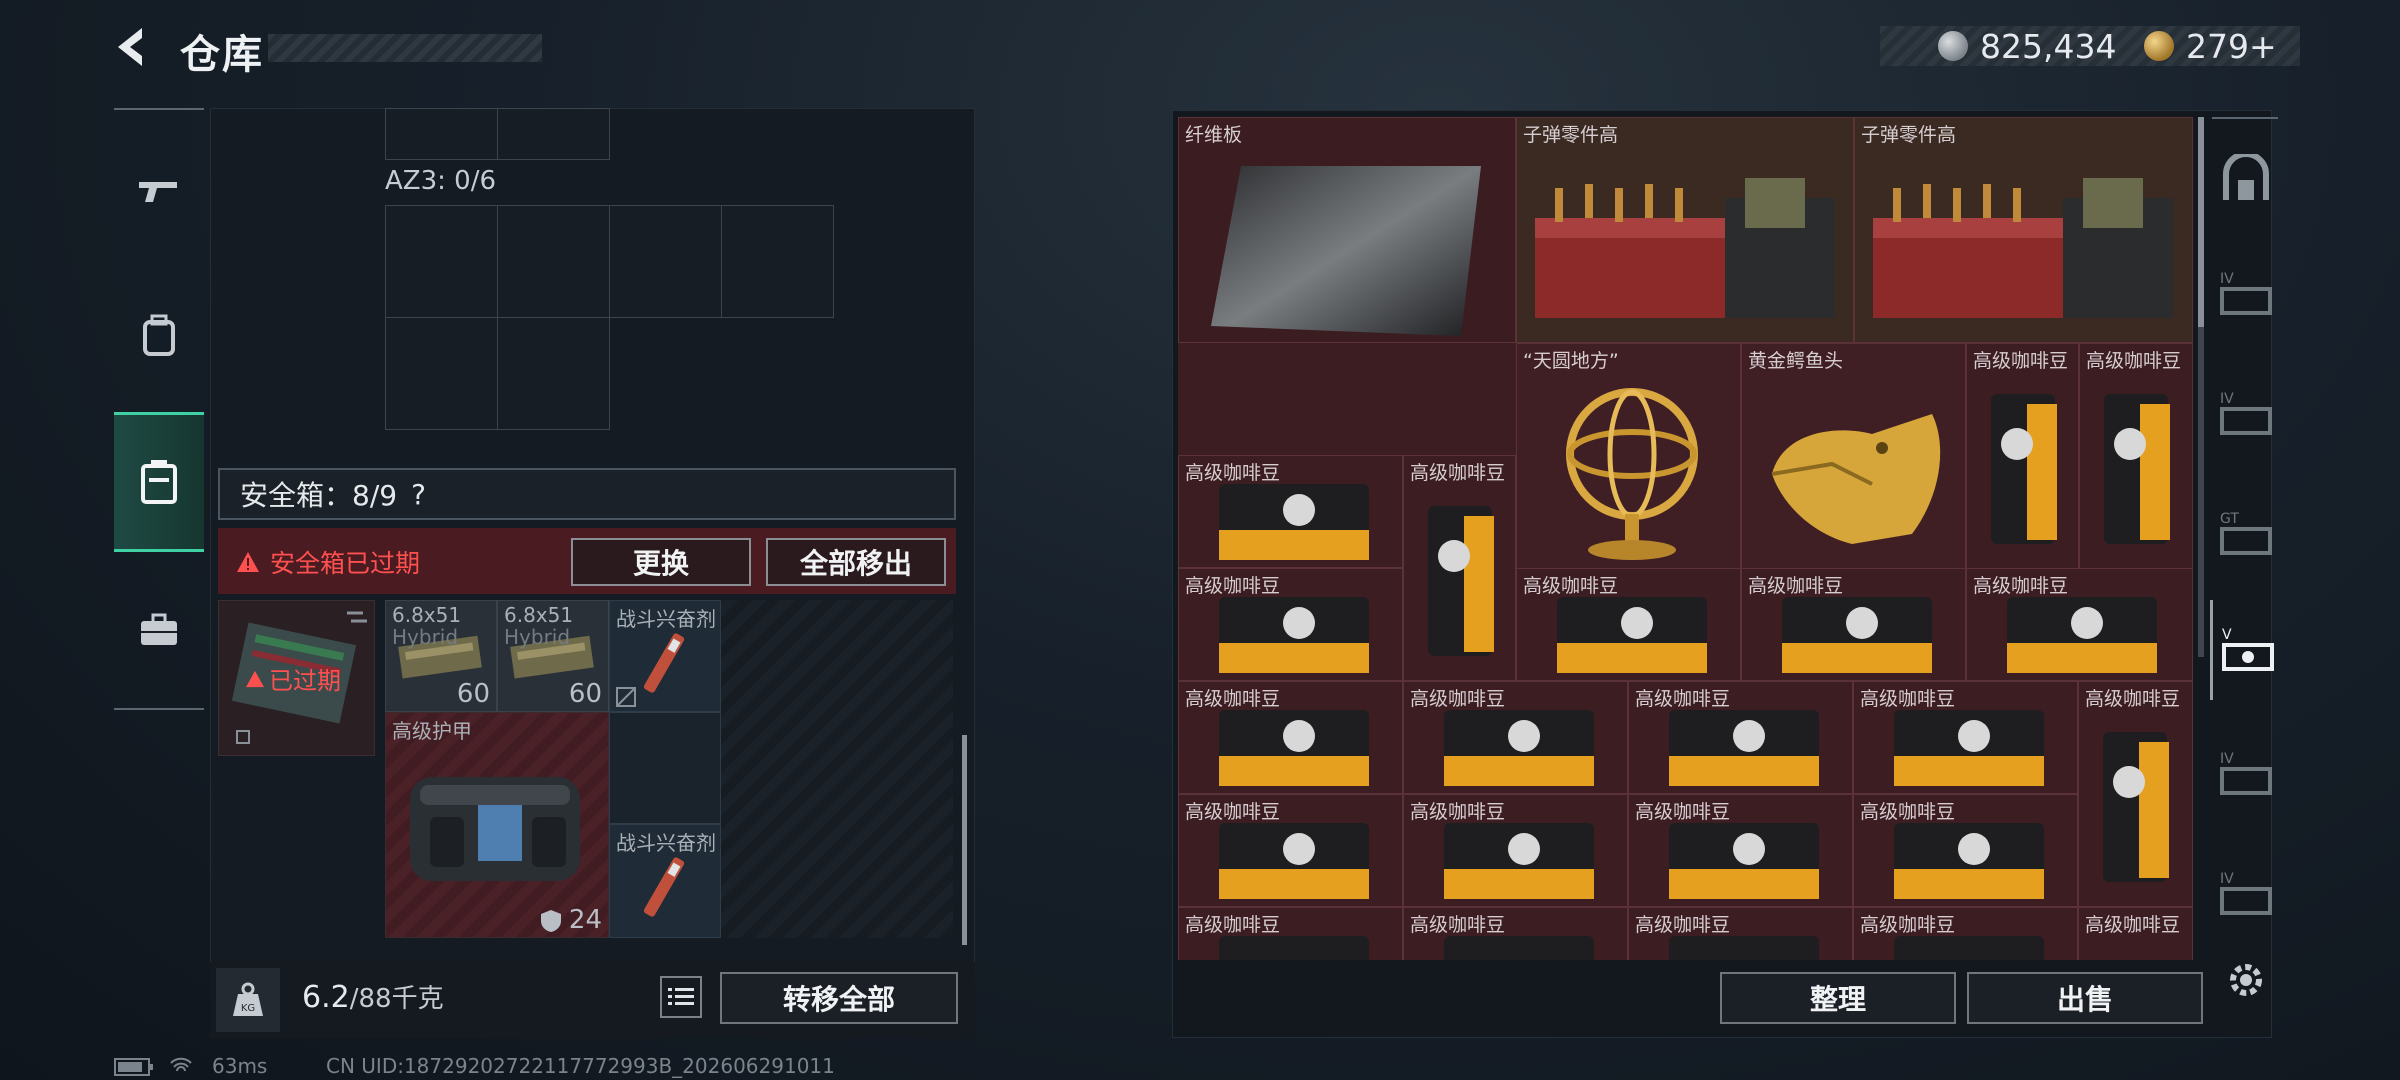 The height and width of the screenshot is (1080, 2400). I want to click on gear-icon, so click(2246, 980).